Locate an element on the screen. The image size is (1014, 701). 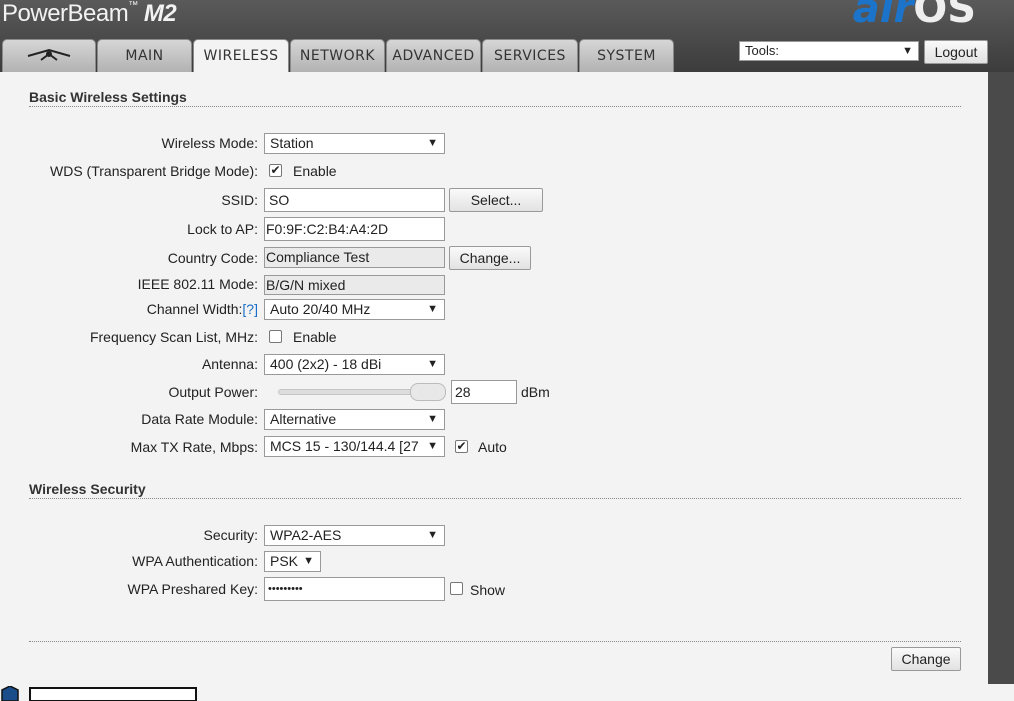
change-button: Change is located at coordinates (926, 659).